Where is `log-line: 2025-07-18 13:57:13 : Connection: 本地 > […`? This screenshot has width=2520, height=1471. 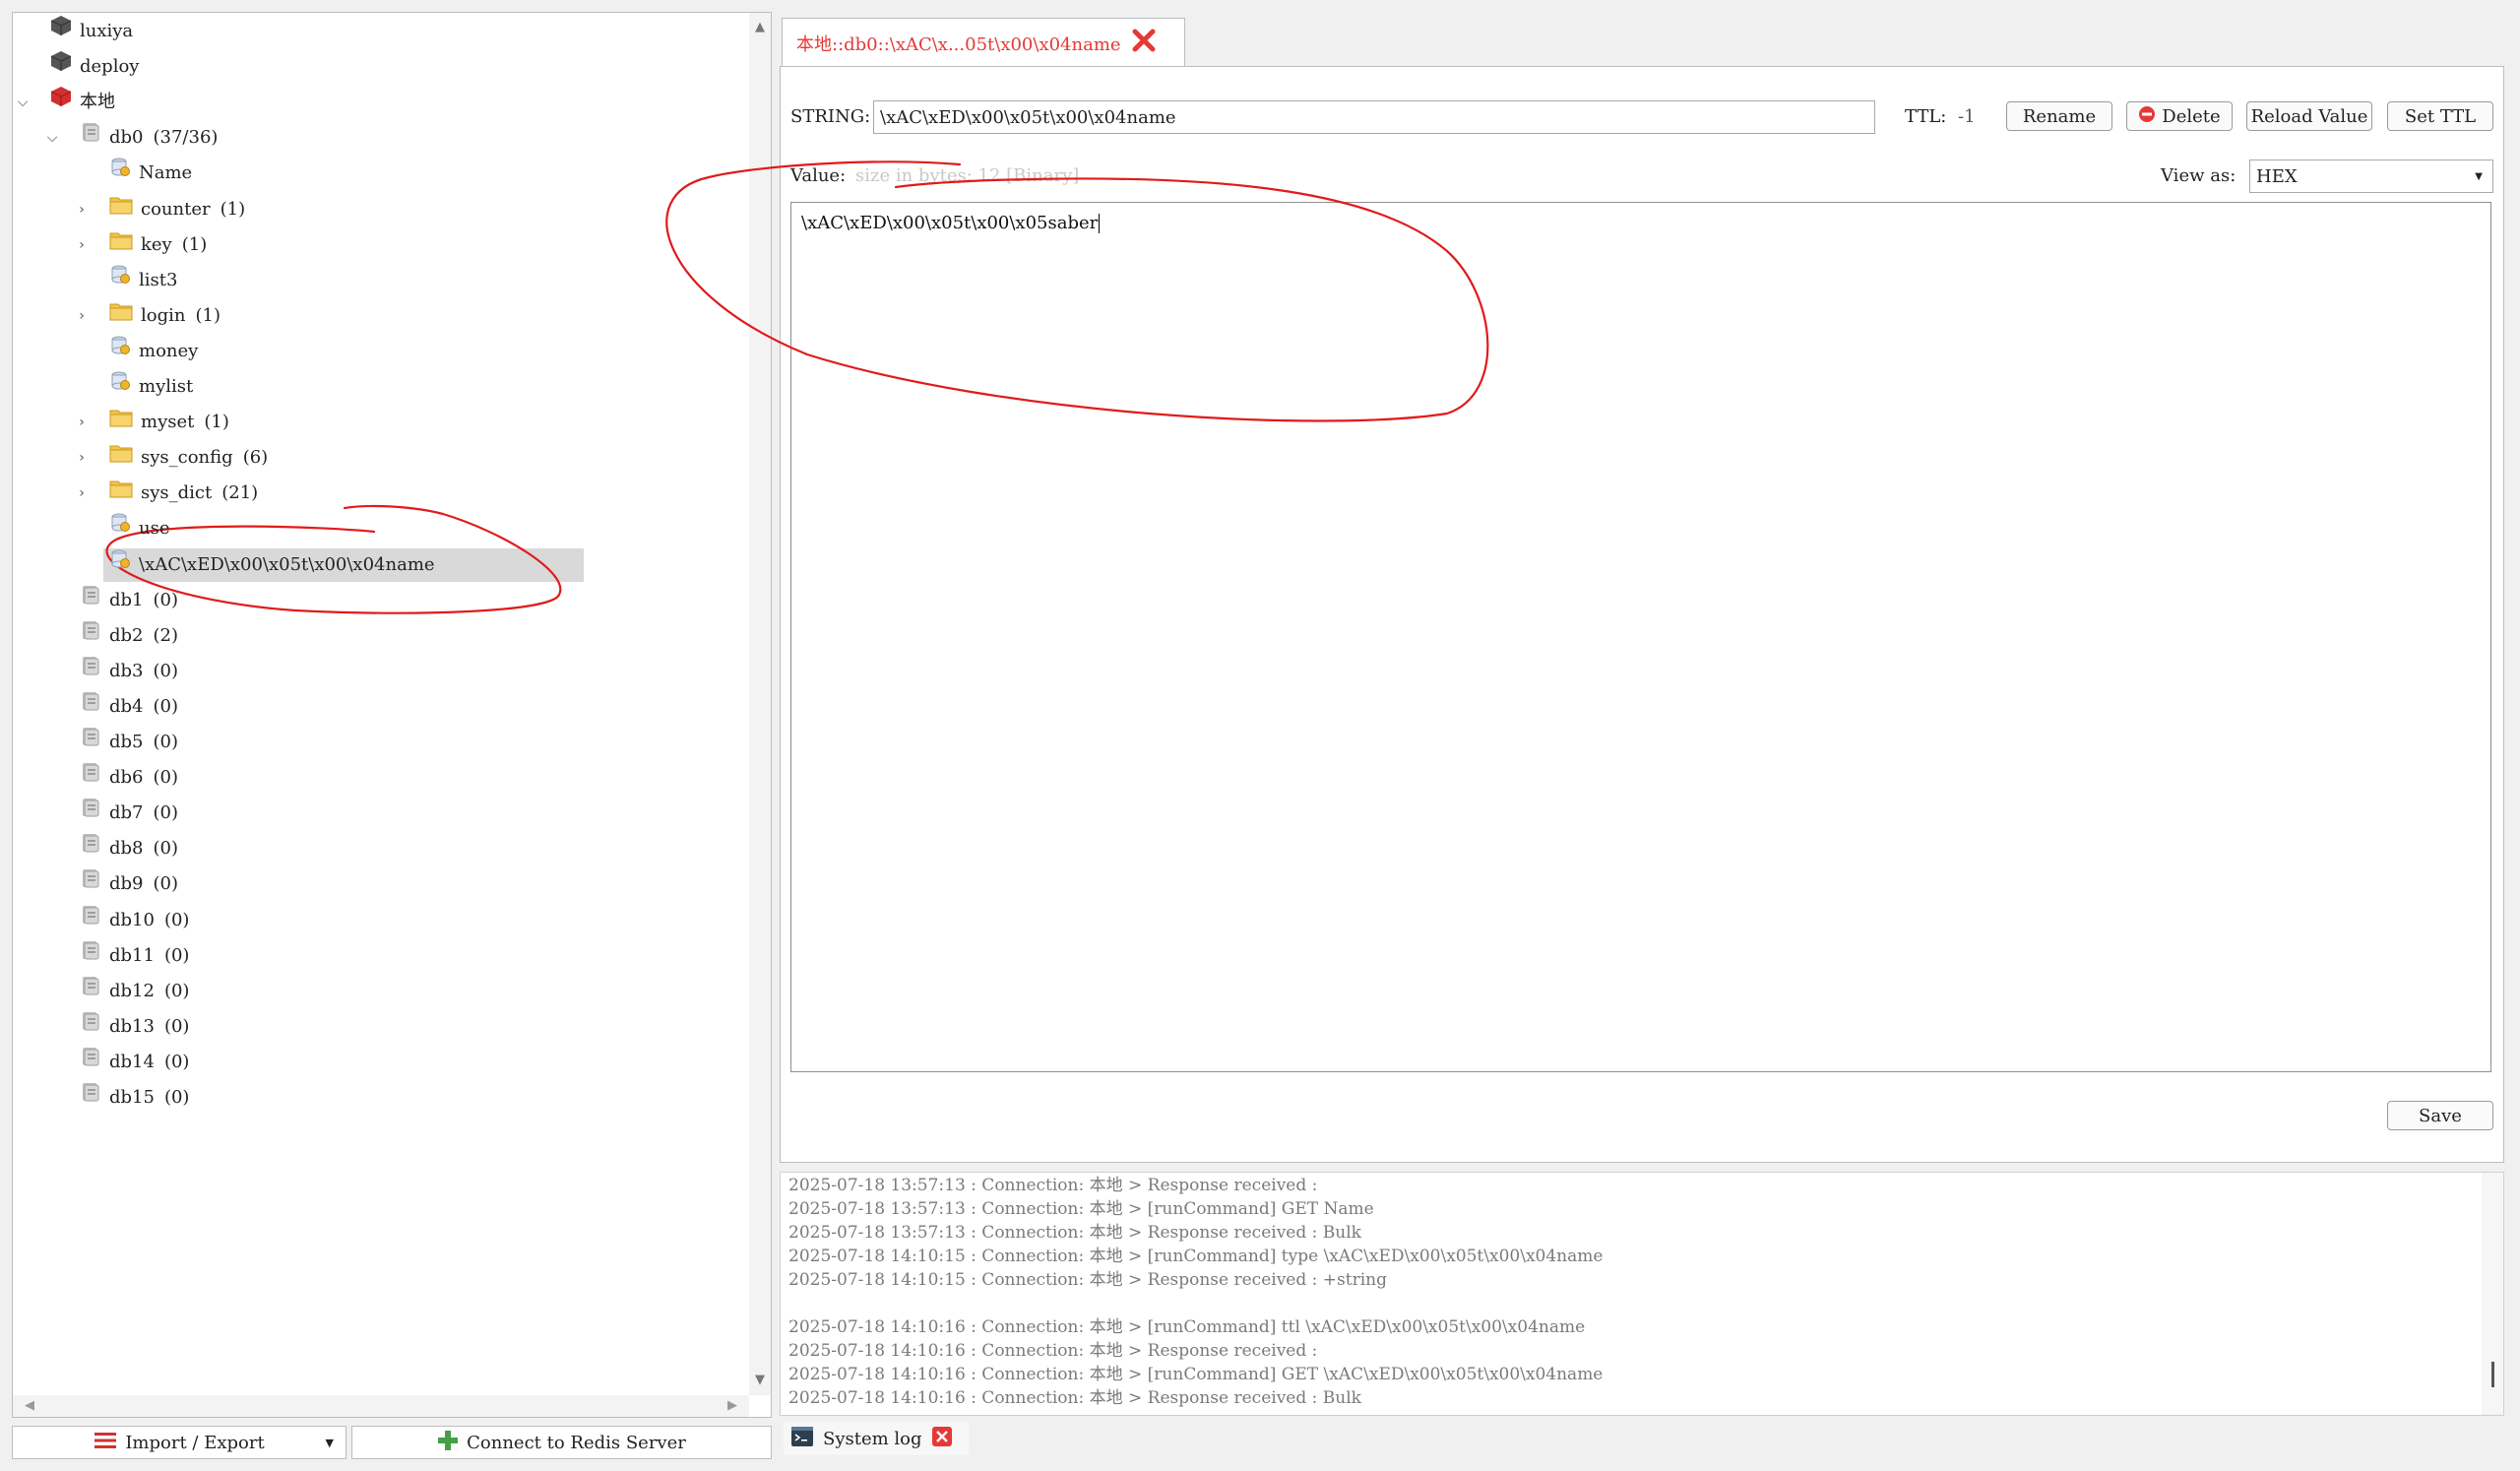 log-line: 2025-07-18 13:57:13 : Connection: 本地 > [… is located at coordinates (1081, 1209).